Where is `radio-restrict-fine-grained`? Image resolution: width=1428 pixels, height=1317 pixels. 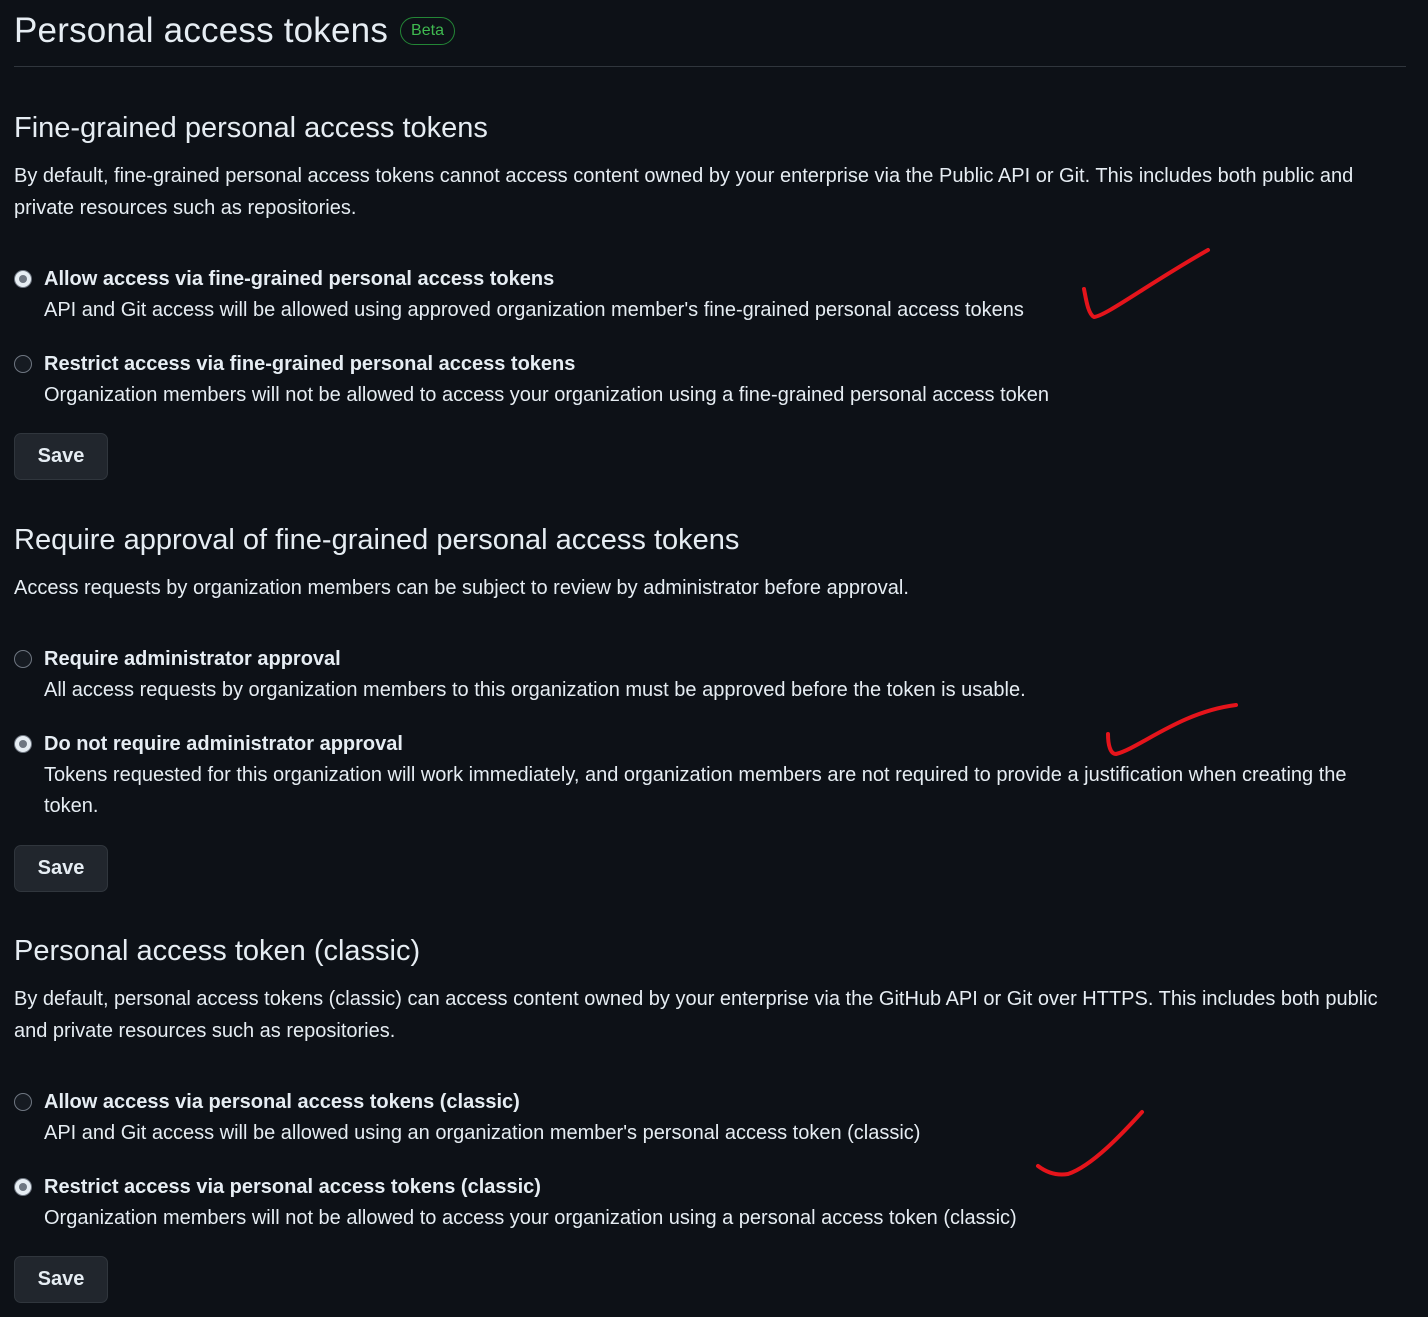
radio-restrict-fine-grained is located at coordinates (23, 364).